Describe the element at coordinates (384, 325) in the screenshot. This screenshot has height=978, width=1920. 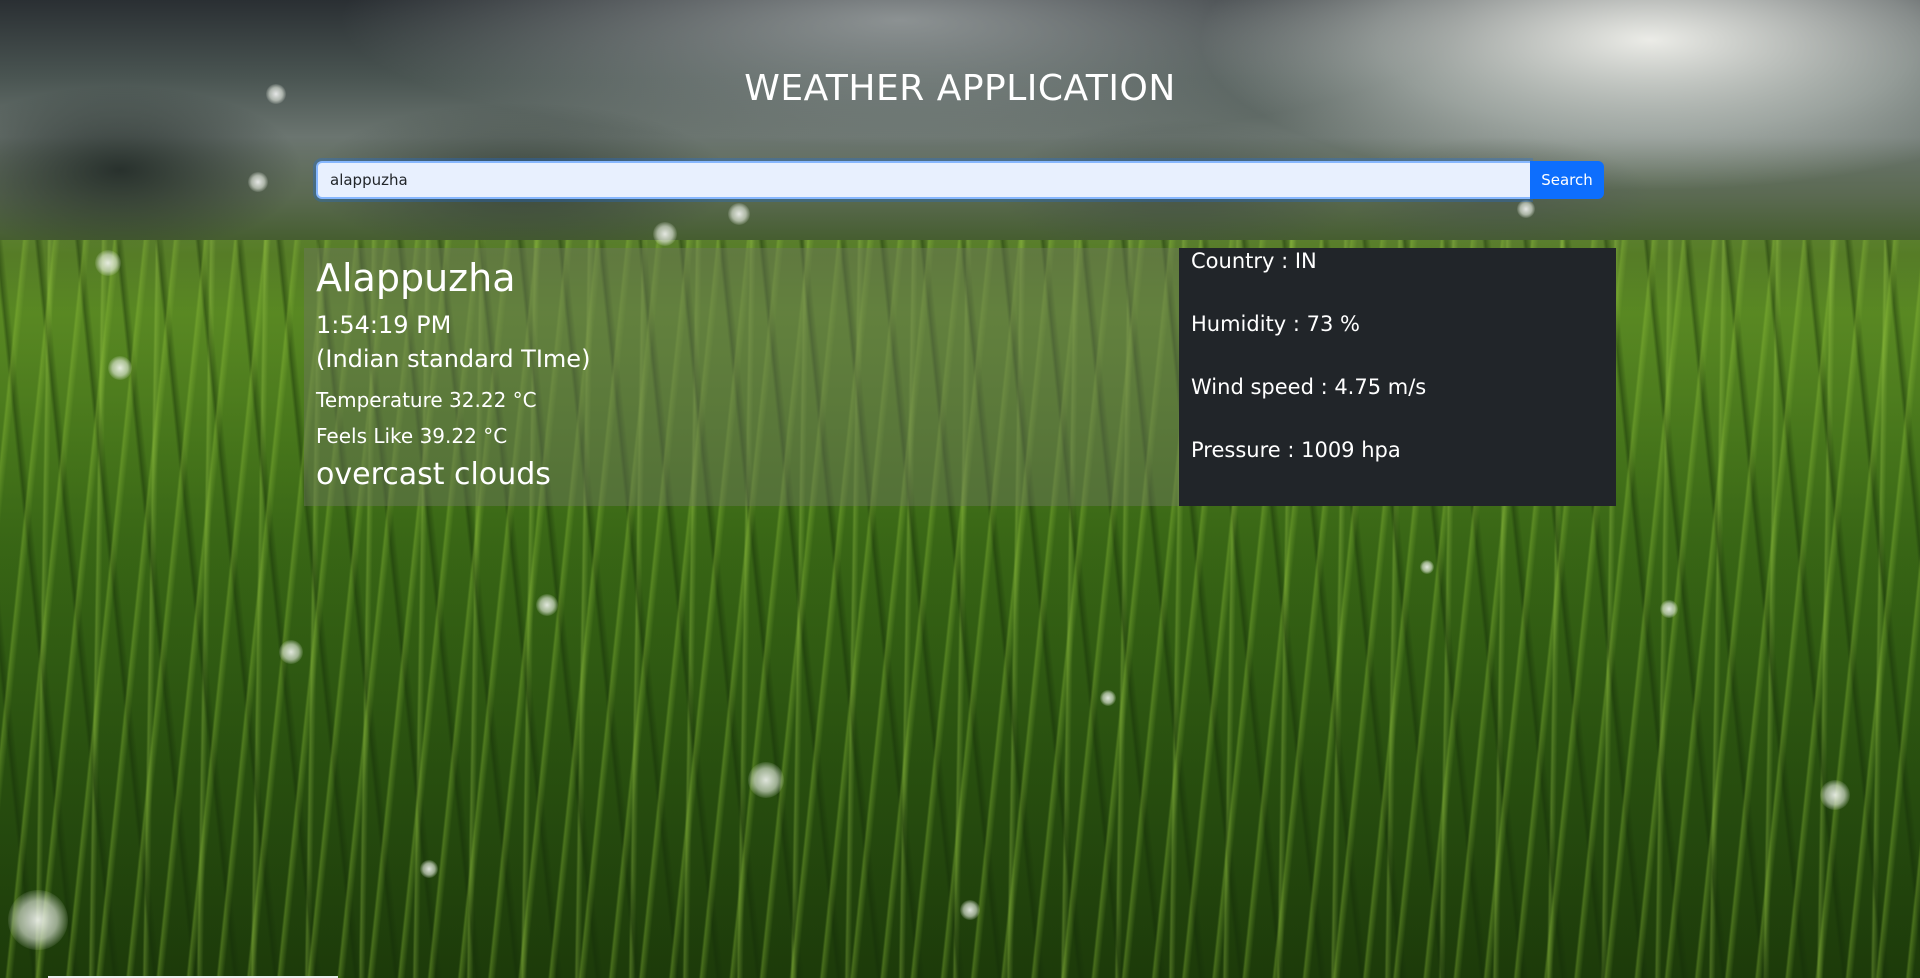
I see `local-time: 1:54:19 PM` at that location.